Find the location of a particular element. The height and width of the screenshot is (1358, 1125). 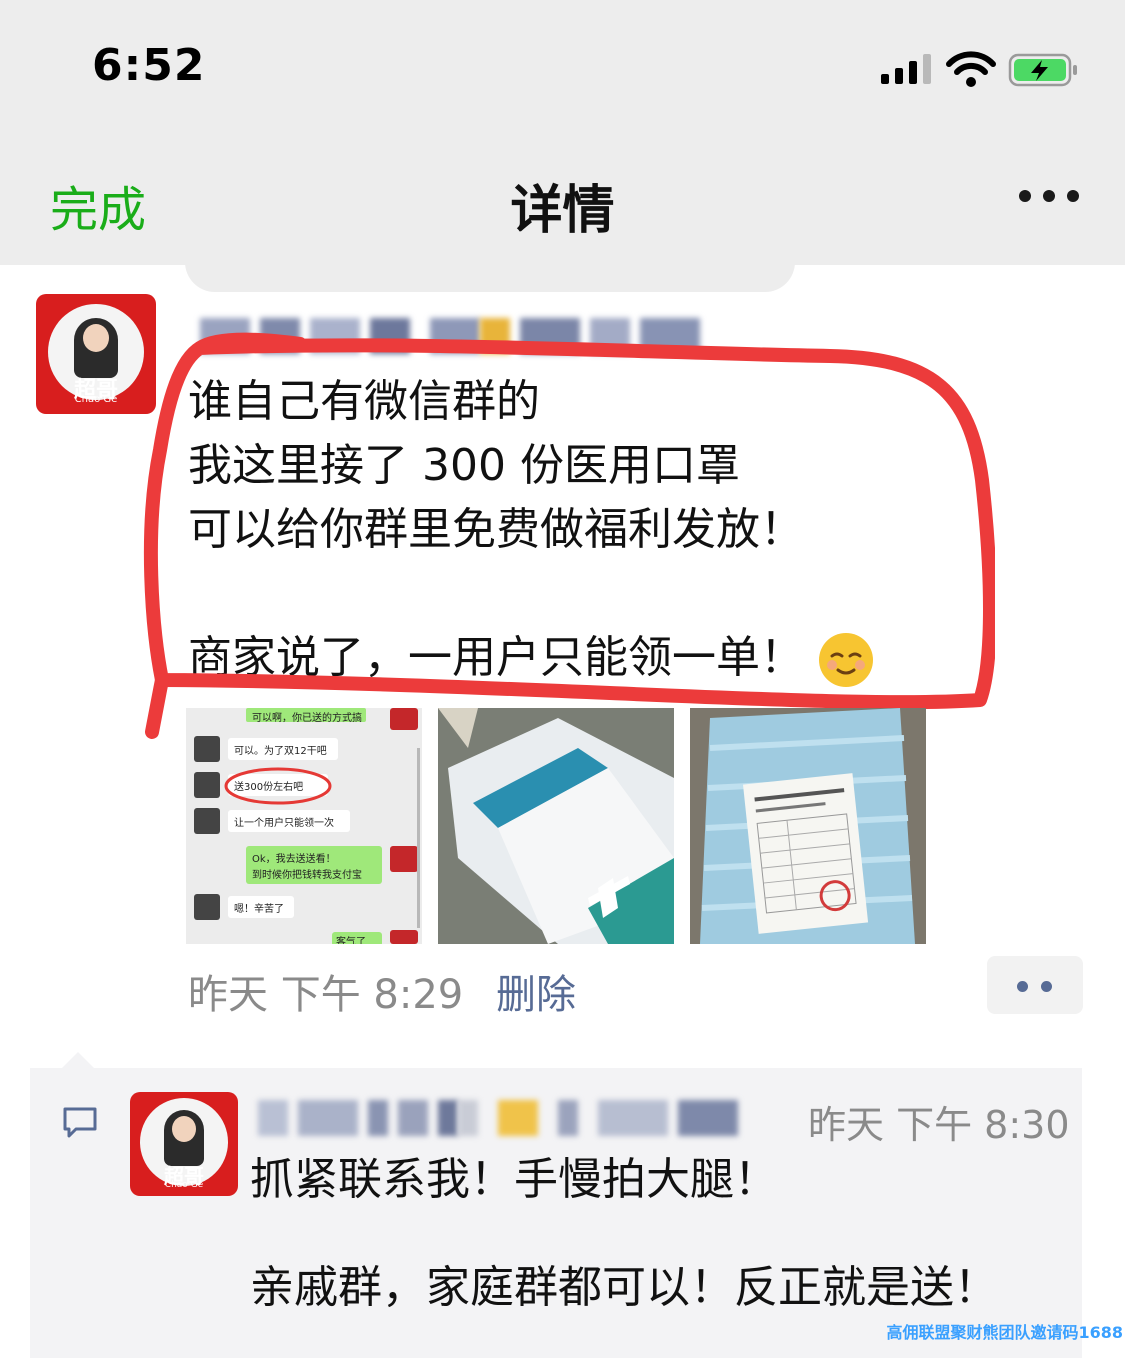

status-icons is located at coordinates (979, 69).